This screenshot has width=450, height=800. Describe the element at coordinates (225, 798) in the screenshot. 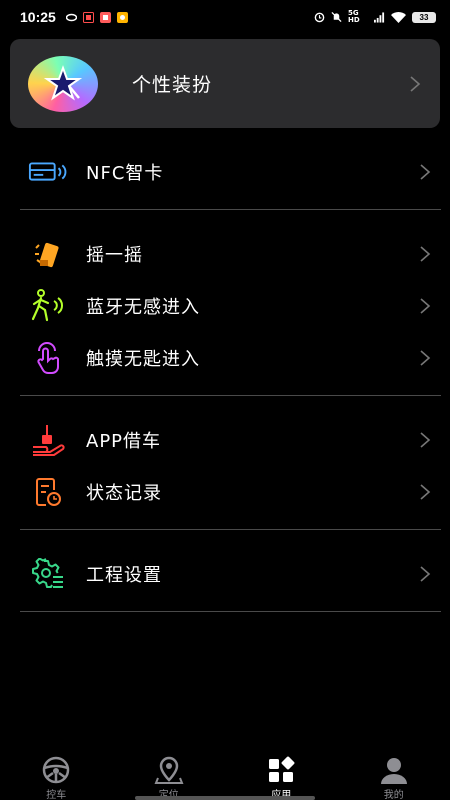

I see `home-indicator` at that location.